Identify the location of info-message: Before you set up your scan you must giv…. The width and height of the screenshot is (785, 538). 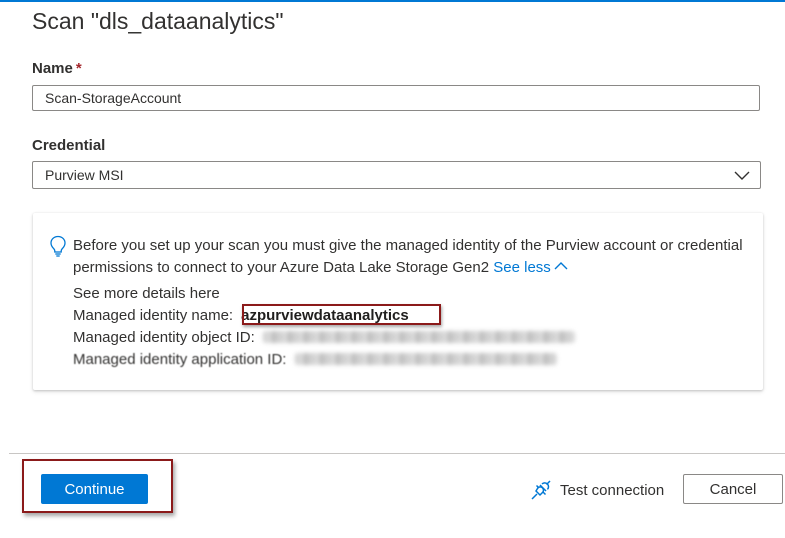
(413, 257).